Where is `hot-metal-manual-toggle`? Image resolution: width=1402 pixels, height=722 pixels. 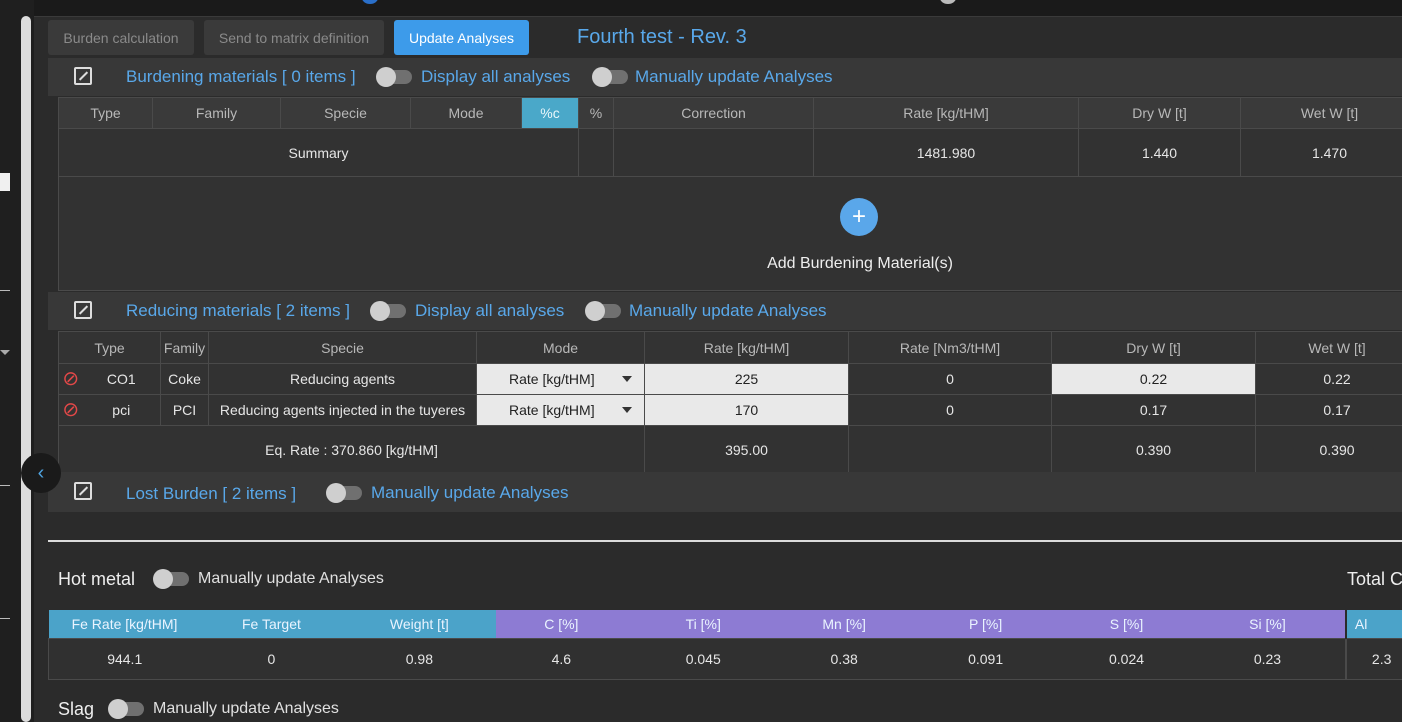 hot-metal-manual-toggle is located at coordinates (171, 579).